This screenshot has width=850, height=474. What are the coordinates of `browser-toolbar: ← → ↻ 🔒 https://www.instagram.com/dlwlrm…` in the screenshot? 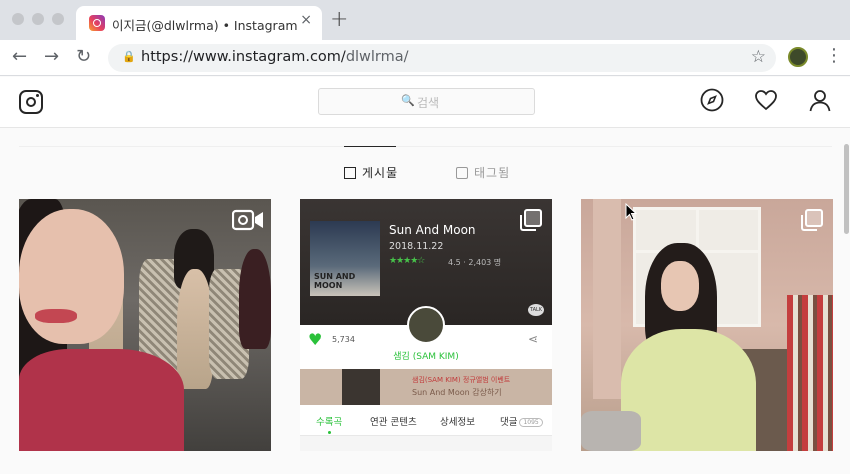 It's located at (425, 58).